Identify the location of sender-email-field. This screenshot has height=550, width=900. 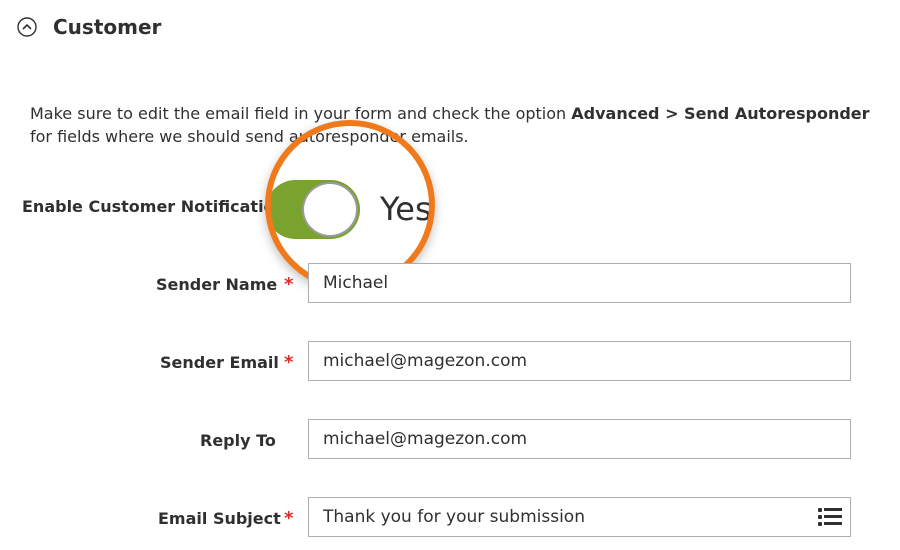
(579, 361).